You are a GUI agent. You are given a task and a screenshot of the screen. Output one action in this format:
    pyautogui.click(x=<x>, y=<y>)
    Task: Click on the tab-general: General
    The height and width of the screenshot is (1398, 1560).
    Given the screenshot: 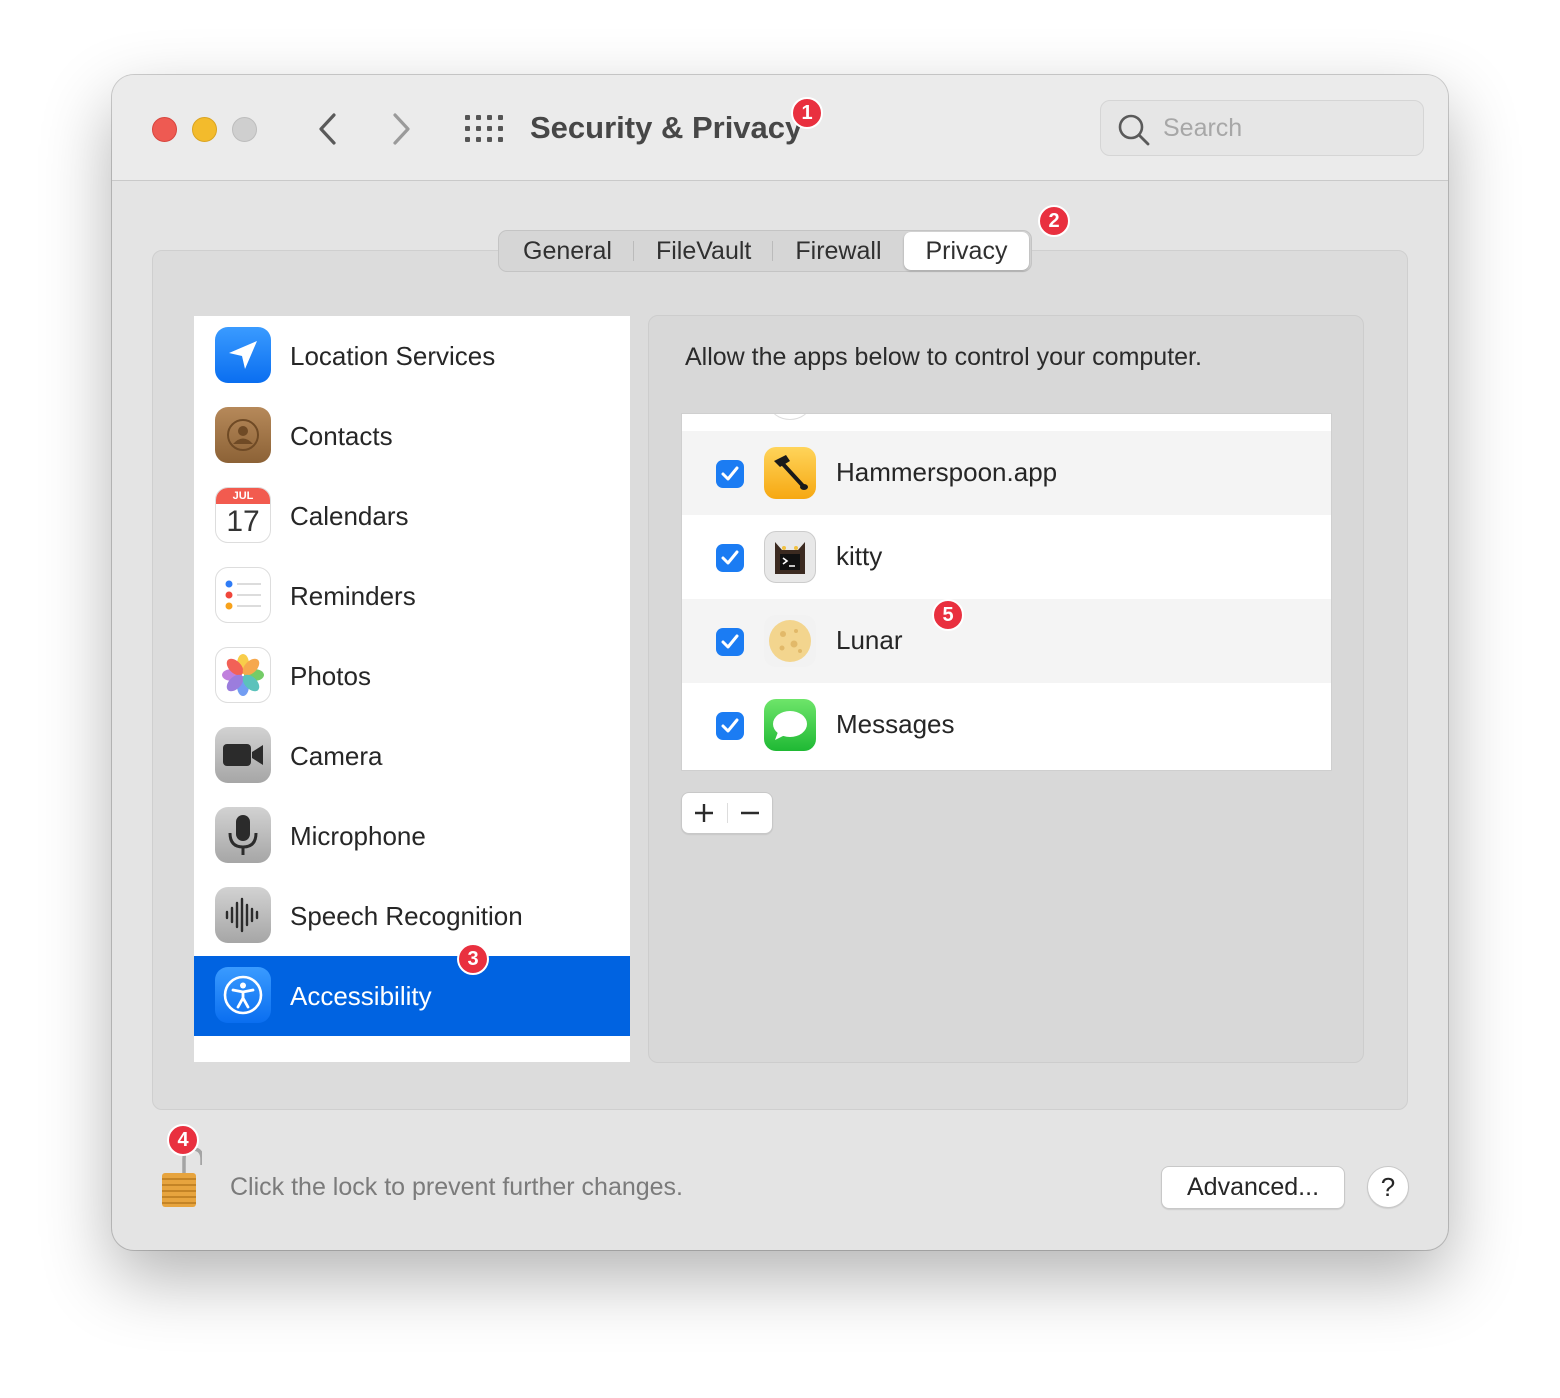 What is the action you would take?
    pyautogui.click(x=567, y=251)
    